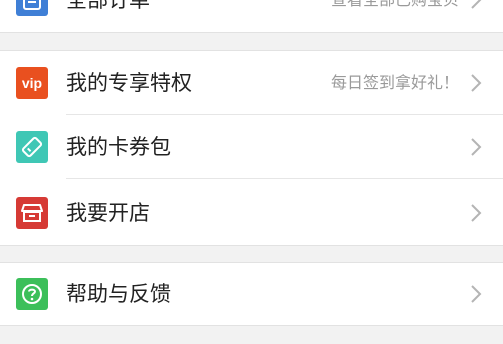 The height and width of the screenshot is (344, 503). What do you see at coordinates (32, 213) in the screenshot?
I see `shop-icon` at bounding box center [32, 213].